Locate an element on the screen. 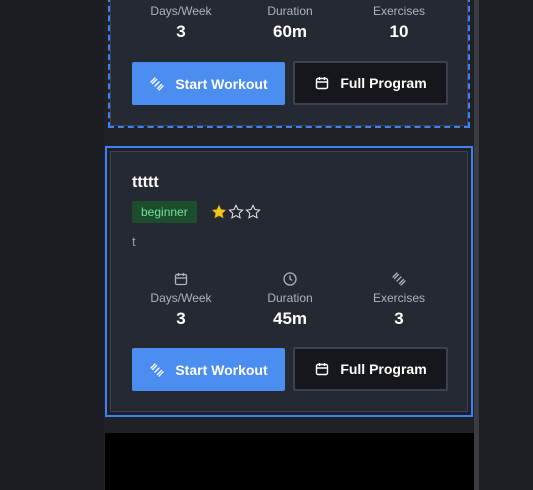 The height and width of the screenshot is (490, 533). stat-value: 60m is located at coordinates (290, 31).